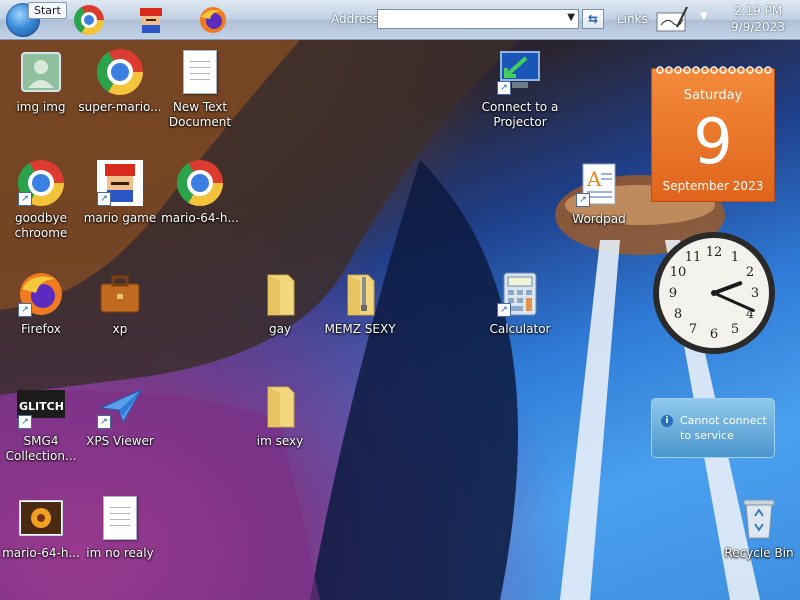 The image size is (800, 600). I want to click on zip-folder-icon, so click(361, 295).